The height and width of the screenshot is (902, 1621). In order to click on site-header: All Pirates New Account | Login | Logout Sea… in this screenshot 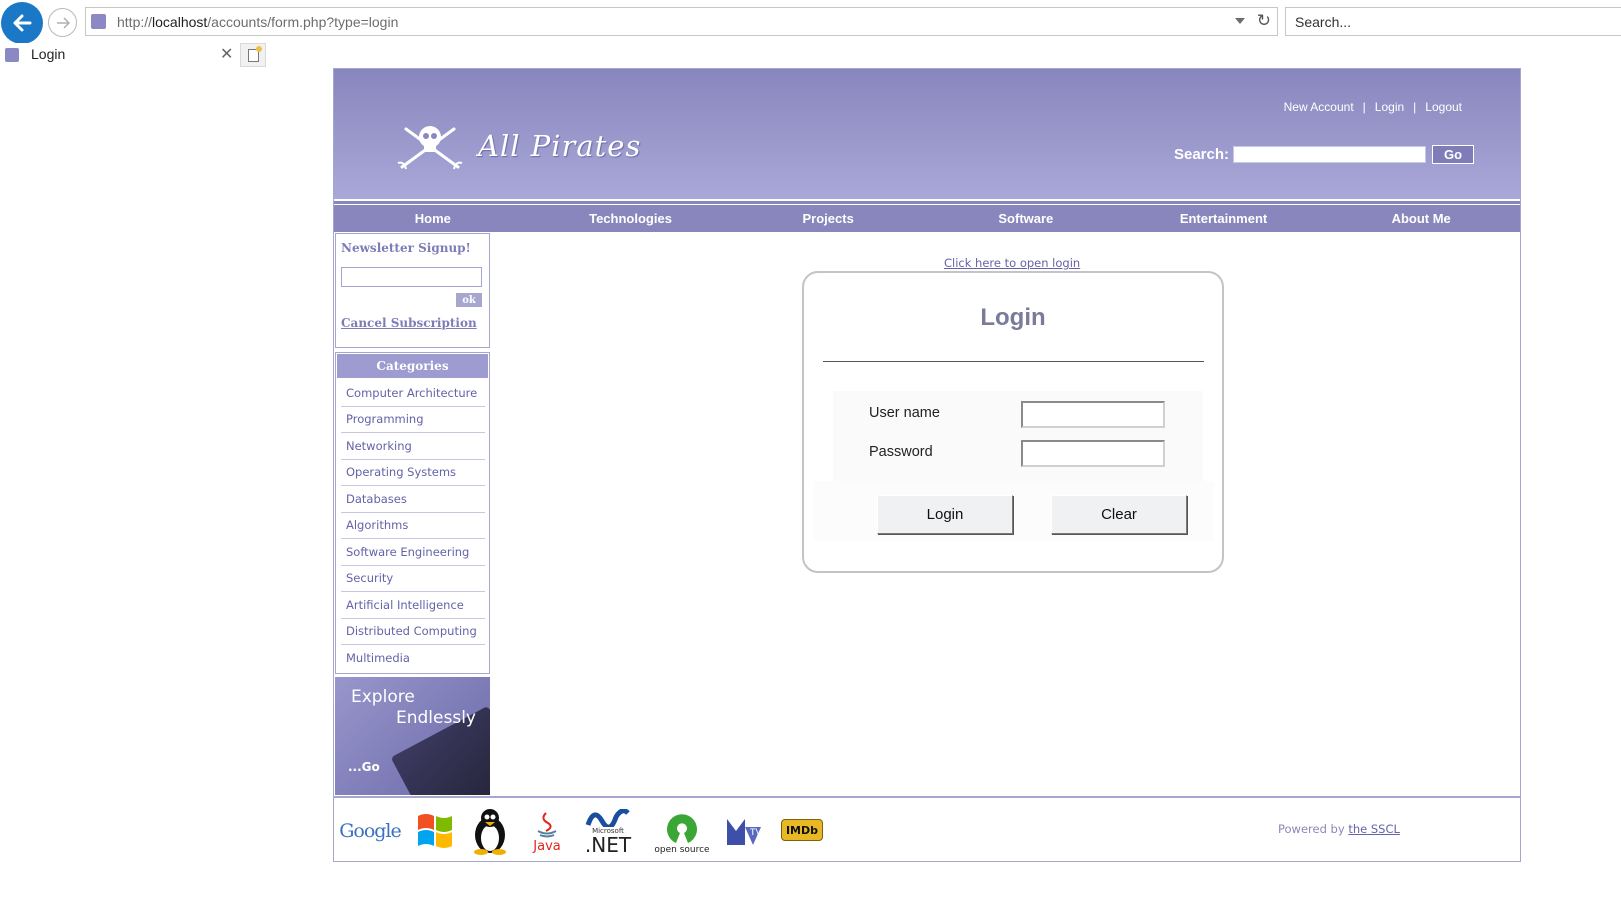, I will do `click(927, 134)`.